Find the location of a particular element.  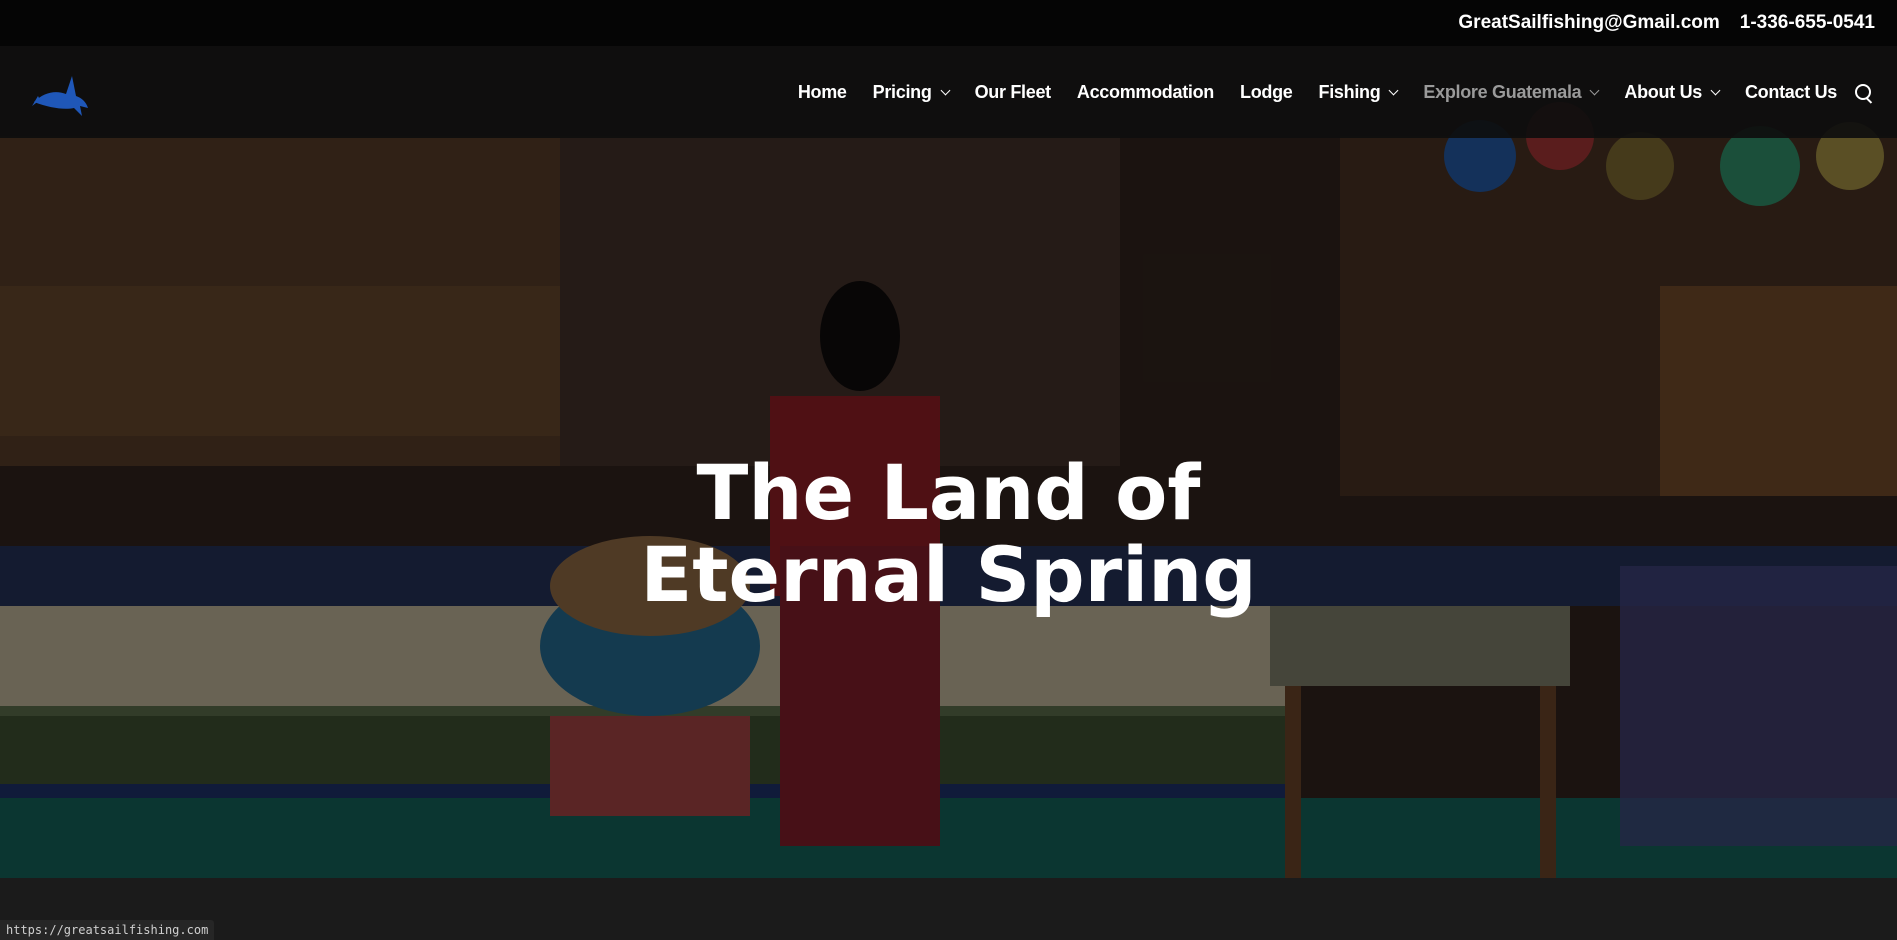

contact-phone: 1-336-655-0541 is located at coordinates (1807, 23).